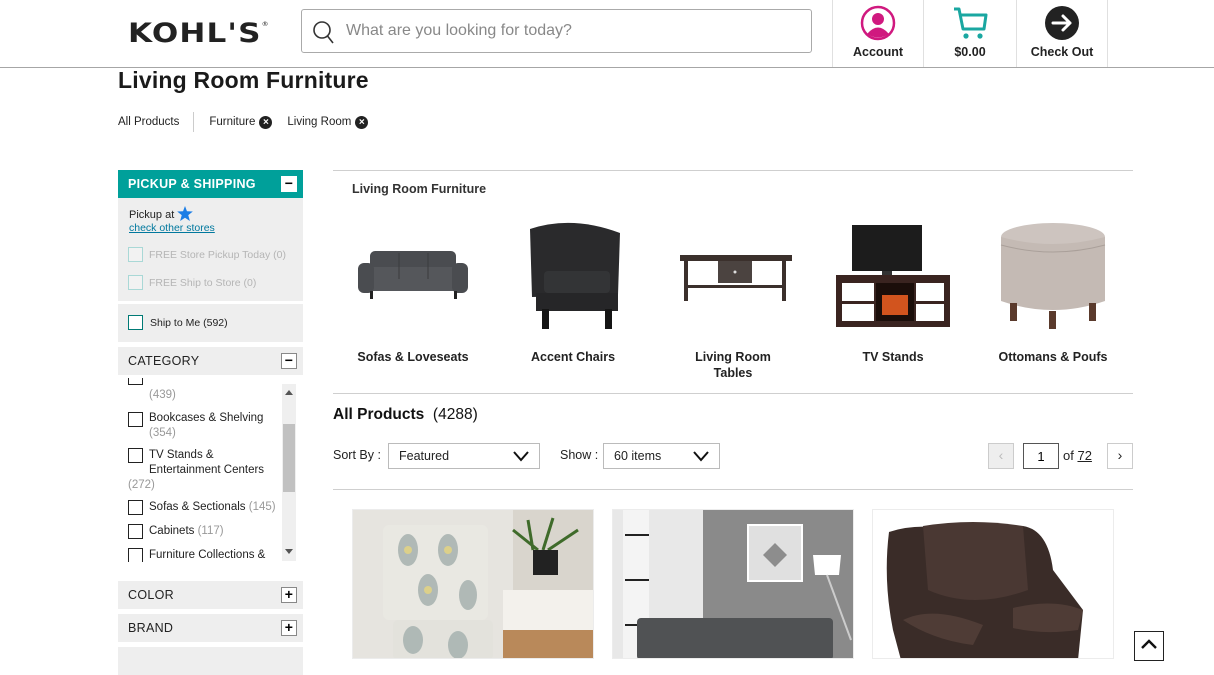 The width and height of the screenshot is (1214, 675). I want to click on category-item-tv-stands: TV Stands &, so click(181, 455).